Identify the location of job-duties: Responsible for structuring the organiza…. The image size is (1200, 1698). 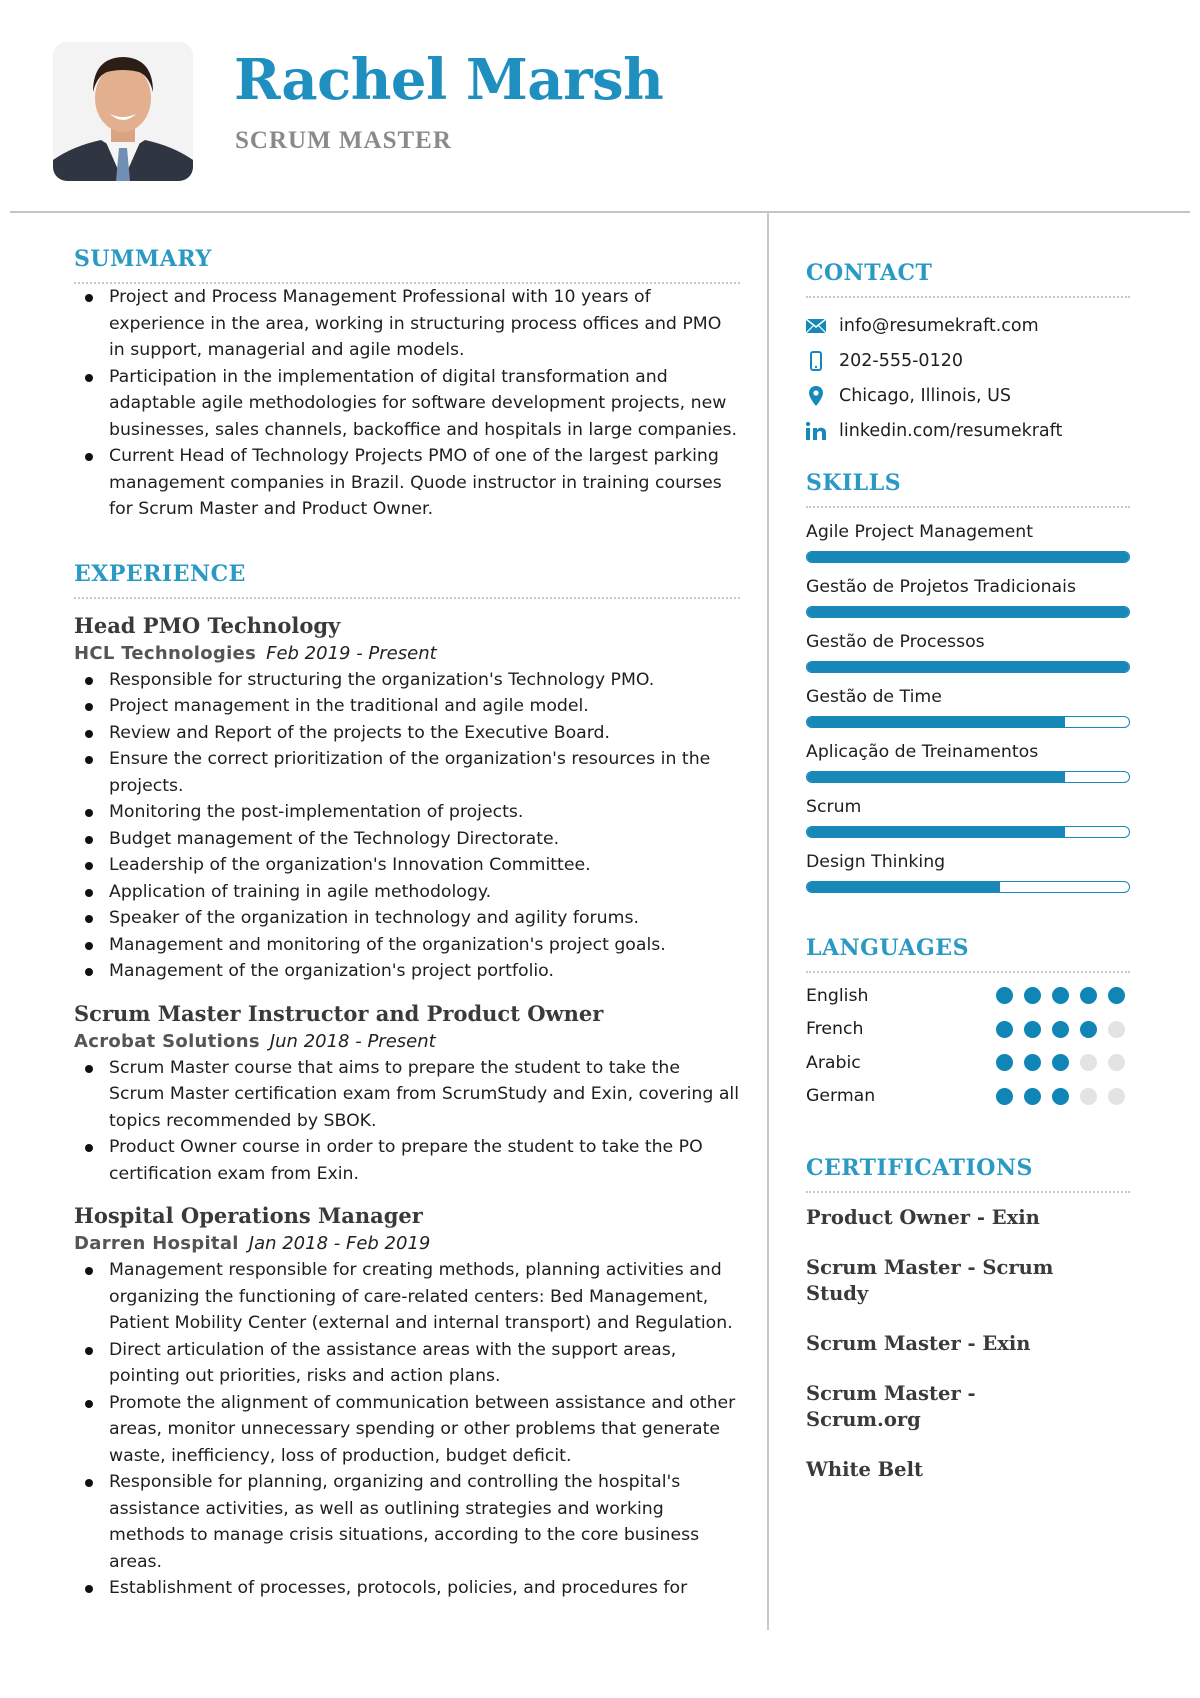
(407, 826).